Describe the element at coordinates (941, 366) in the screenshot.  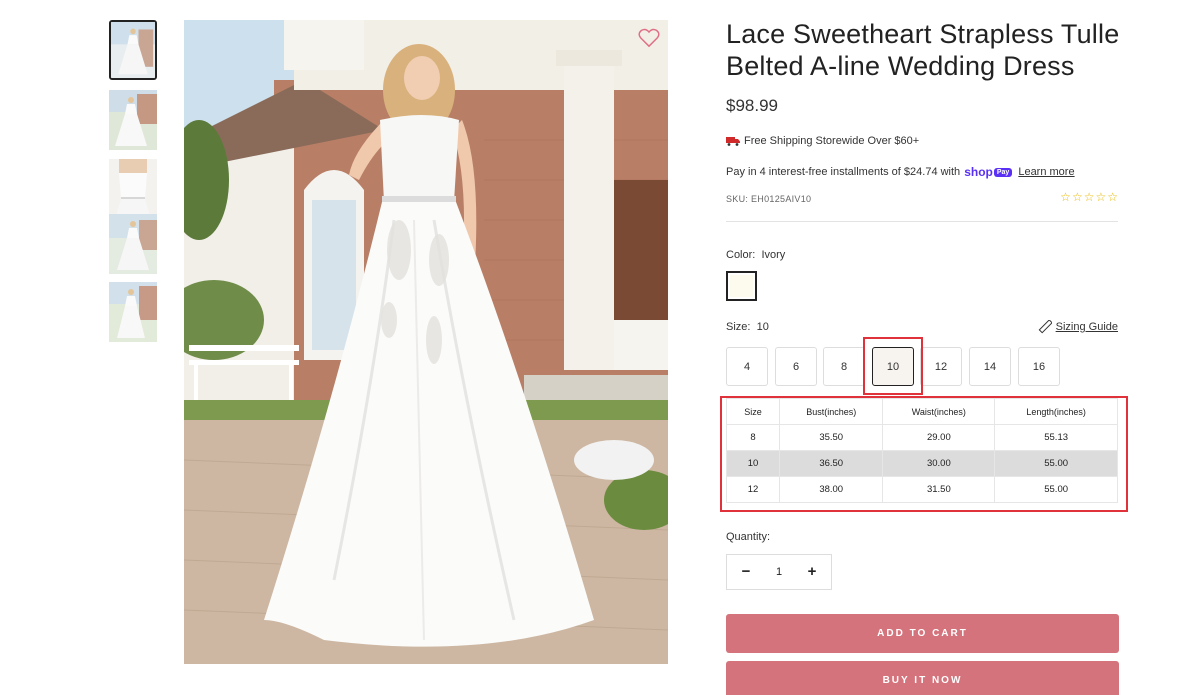
I see `size-option-12: 12` at that location.